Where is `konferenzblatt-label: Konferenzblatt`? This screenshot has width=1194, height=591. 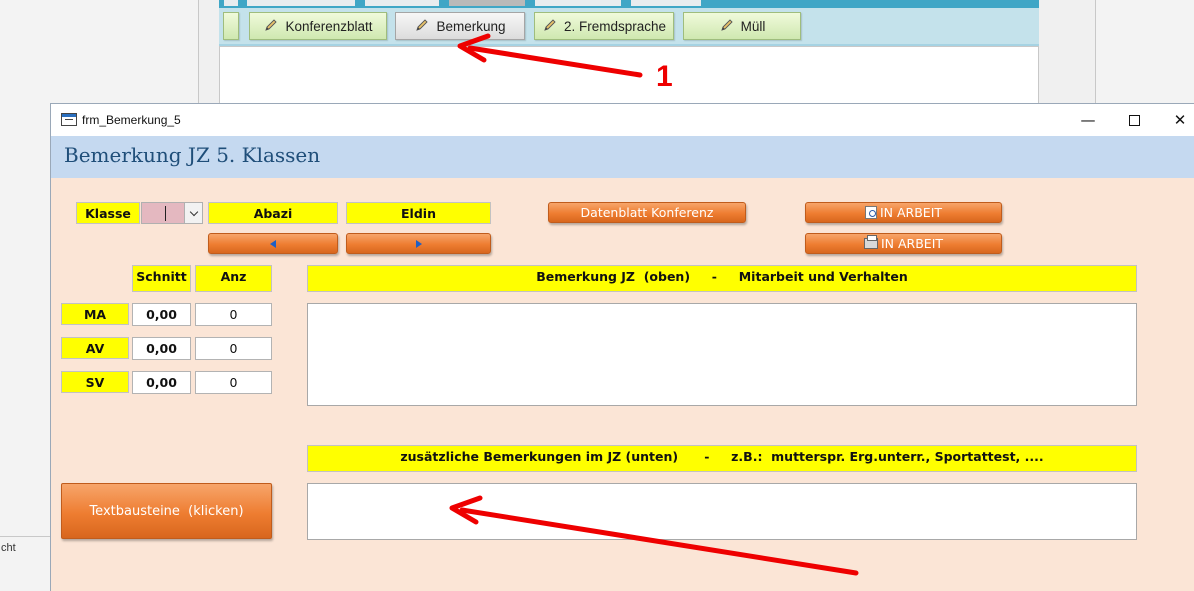
konferenzblatt-label: Konferenzblatt is located at coordinates (329, 26).